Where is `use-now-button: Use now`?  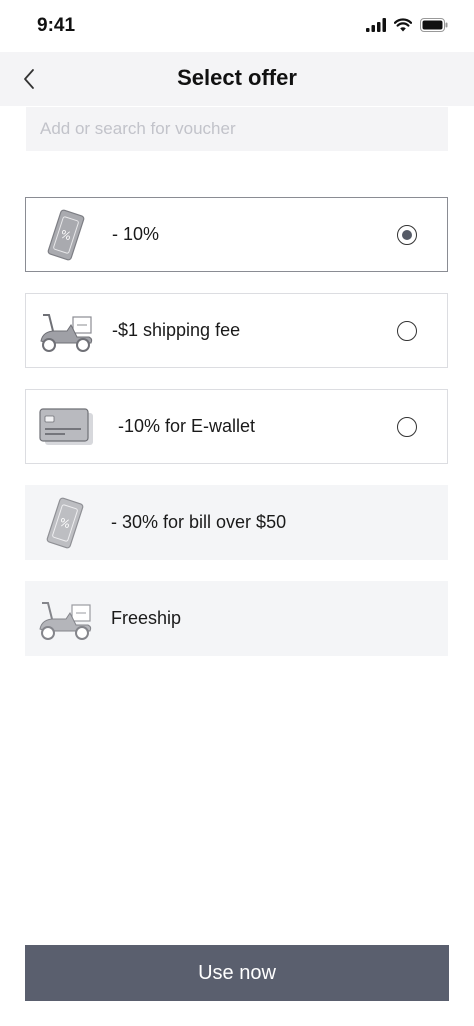
use-now-button: Use now is located at coordinates (237, 973).